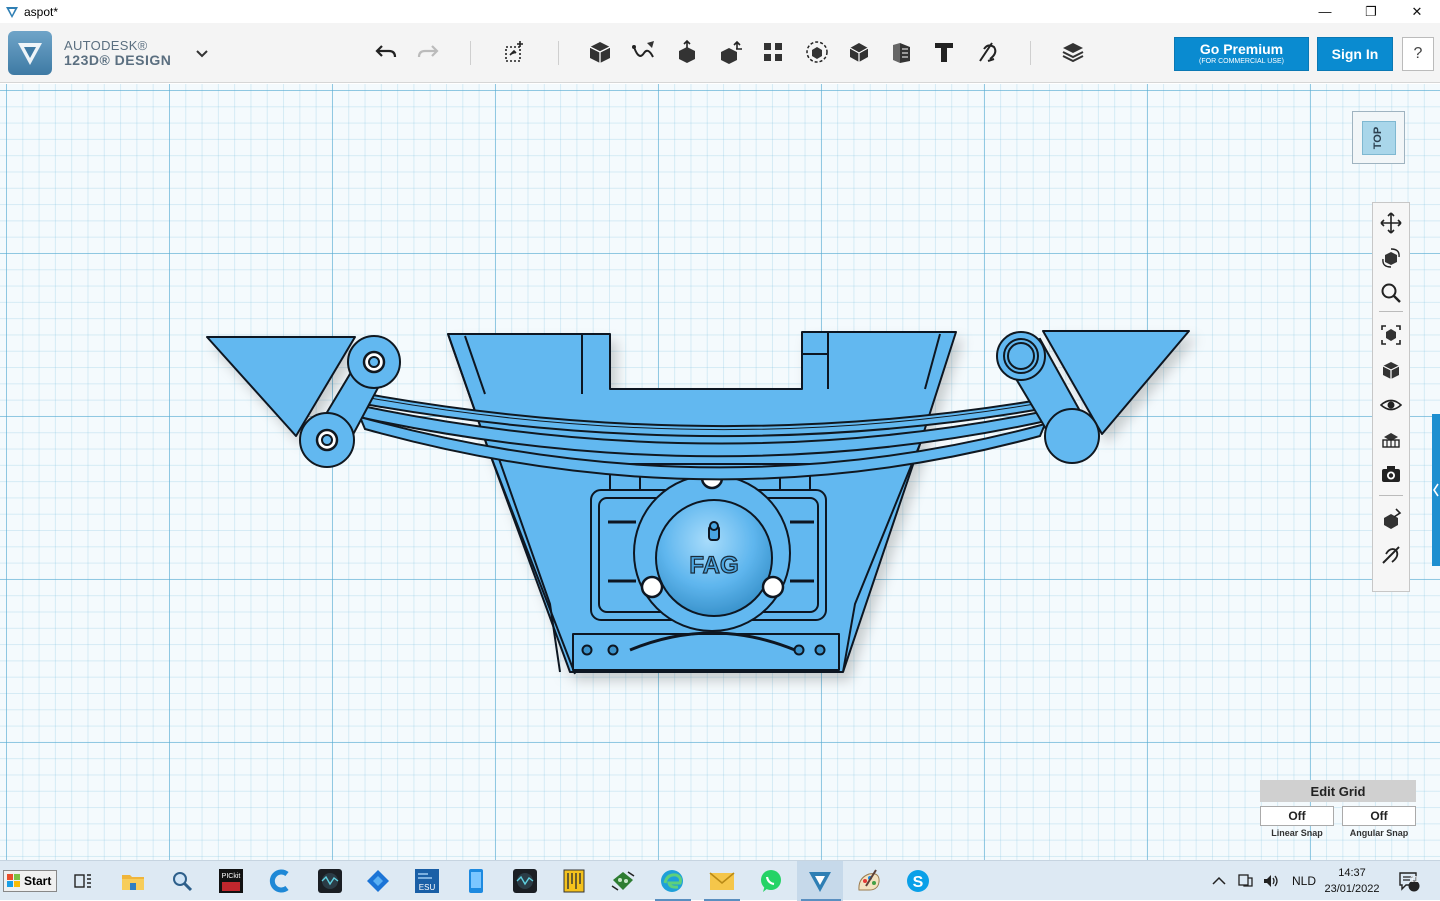 The image size is (1440, 901). What do you see at coordinates (525, 881) in the screenshot?
I see `scope2-app-button` at bounding box center [525, 881].